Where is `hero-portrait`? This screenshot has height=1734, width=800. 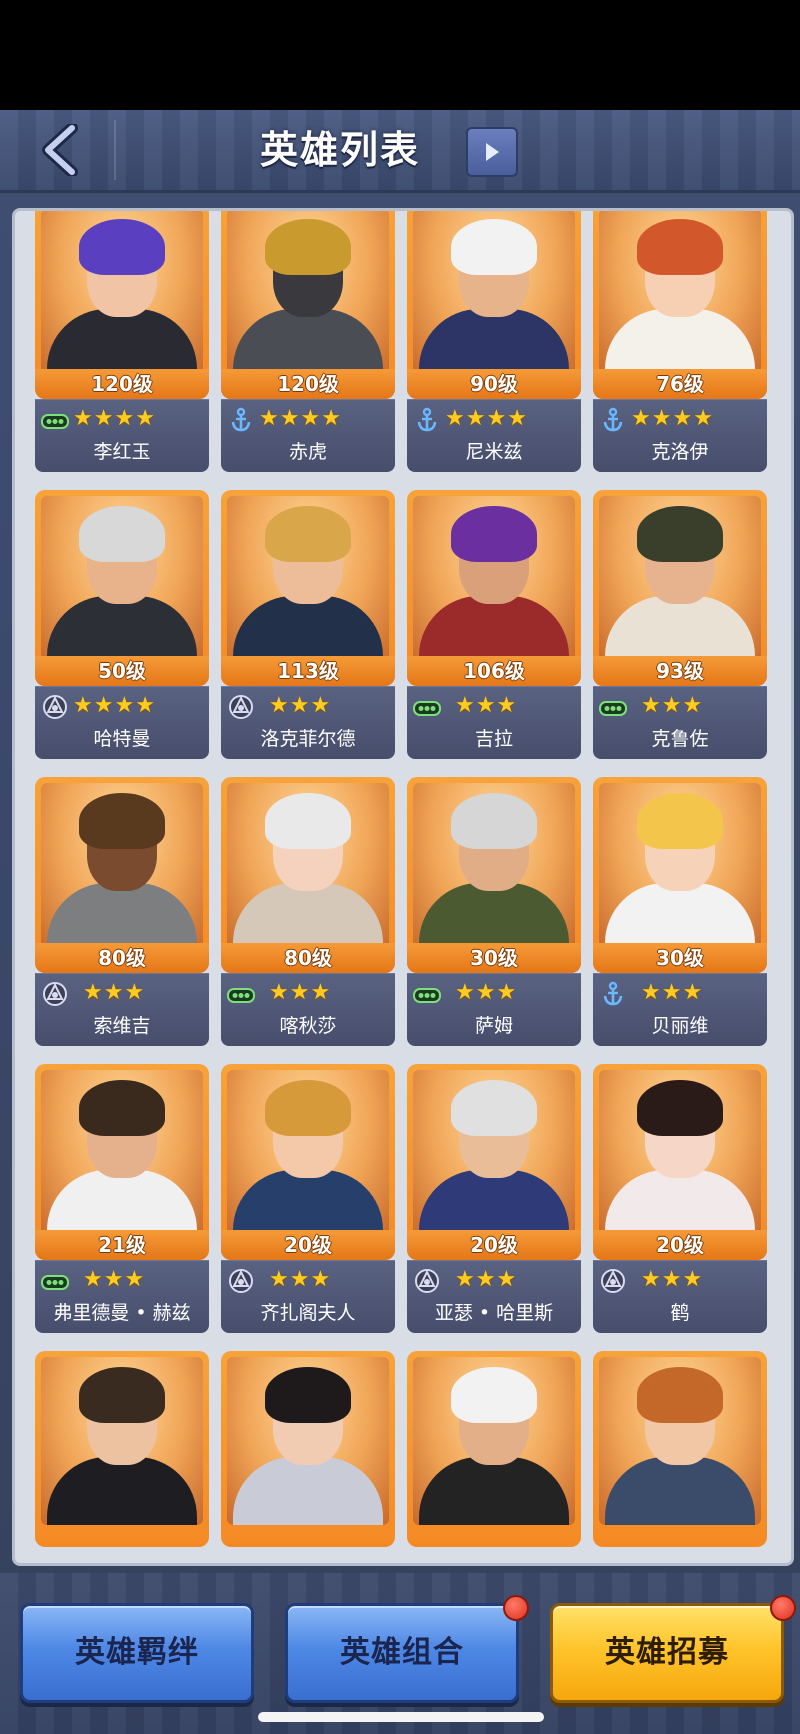
hero-portrait is located at coordinates (680, 1449).